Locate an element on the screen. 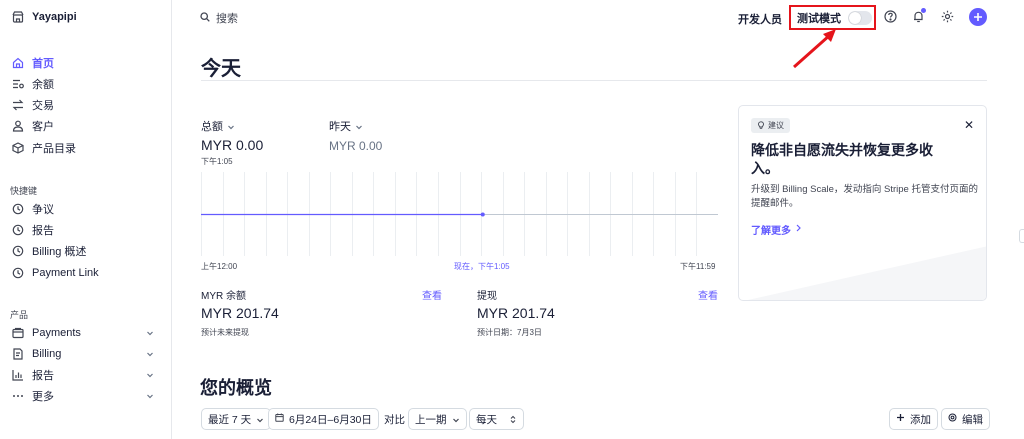 The image size is (1024, 439). edit-button: 编辑 is located at coordinates (965, 419).